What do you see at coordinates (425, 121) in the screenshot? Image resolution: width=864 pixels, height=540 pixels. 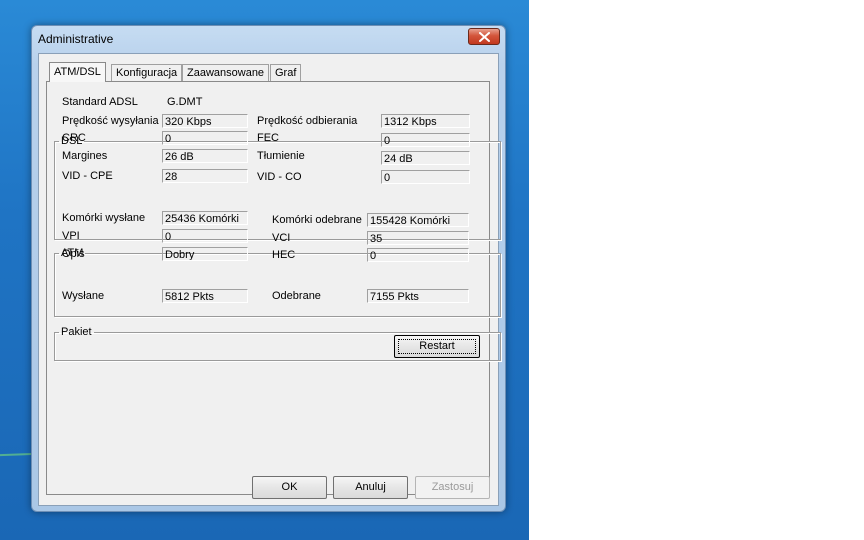 I see `downstream-speed-value: 1312 Kbps` at bounding box center [425, 121].